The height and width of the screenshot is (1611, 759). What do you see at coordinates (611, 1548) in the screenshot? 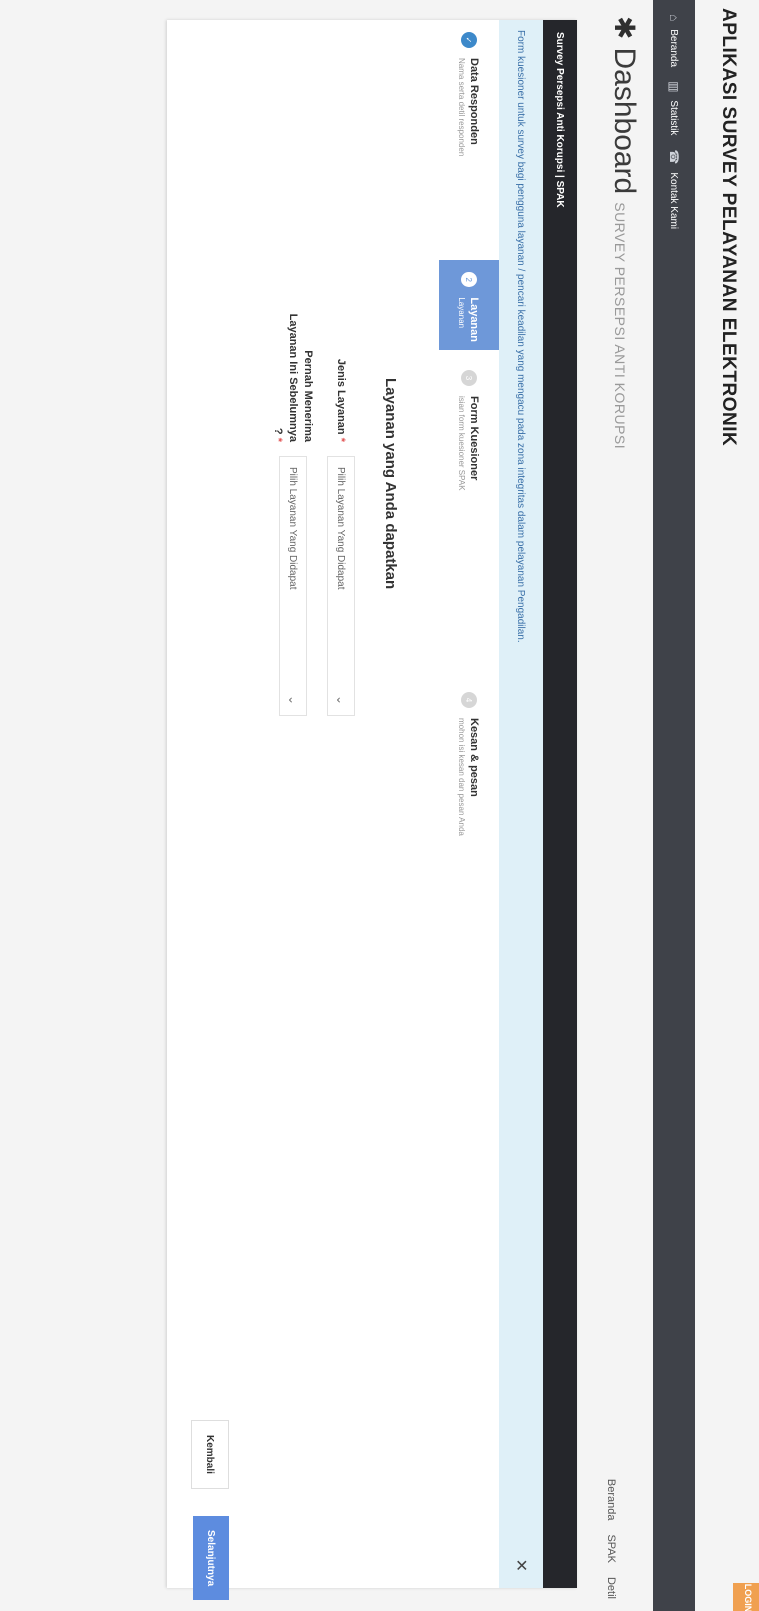
I see `breadcrumb-spak: SPAK` at bounding box center [611, 1548].